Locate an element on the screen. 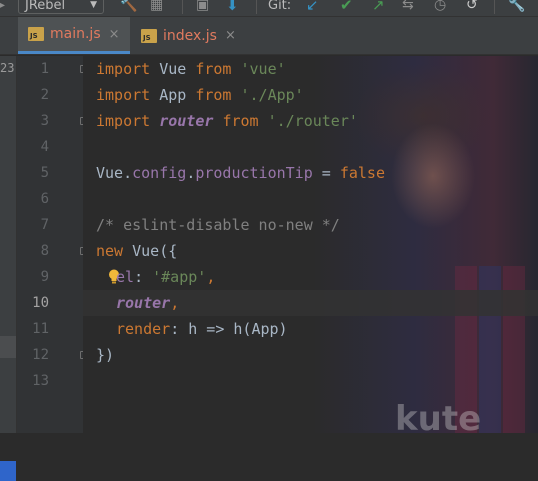 The image size is (538, 481). line-number-gutter: 1 2 3 4 5 6 7 8 9 10 11 12 13 is located at coordinates (52, 244).